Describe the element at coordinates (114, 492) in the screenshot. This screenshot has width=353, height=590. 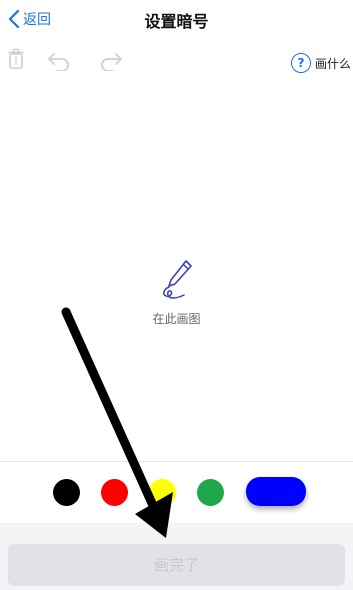
I see `color-swatch-red` at that location.